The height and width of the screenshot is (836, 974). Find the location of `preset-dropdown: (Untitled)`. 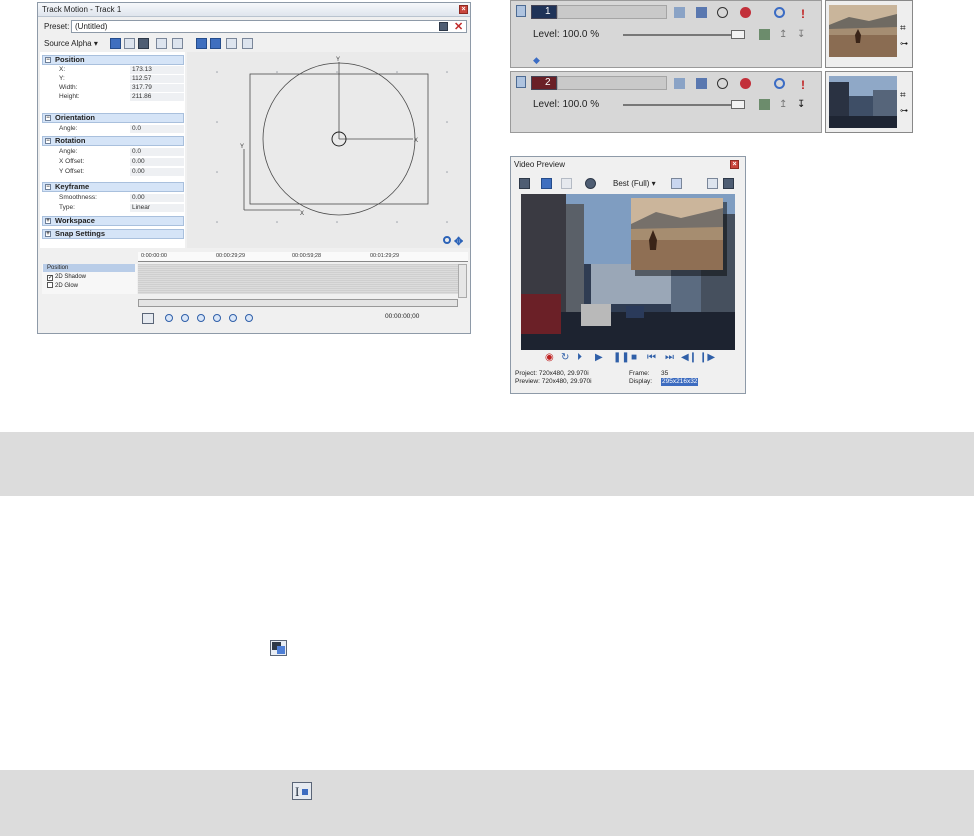

preset-dropdown: (Untitled) is located at coordinates (269, 26).